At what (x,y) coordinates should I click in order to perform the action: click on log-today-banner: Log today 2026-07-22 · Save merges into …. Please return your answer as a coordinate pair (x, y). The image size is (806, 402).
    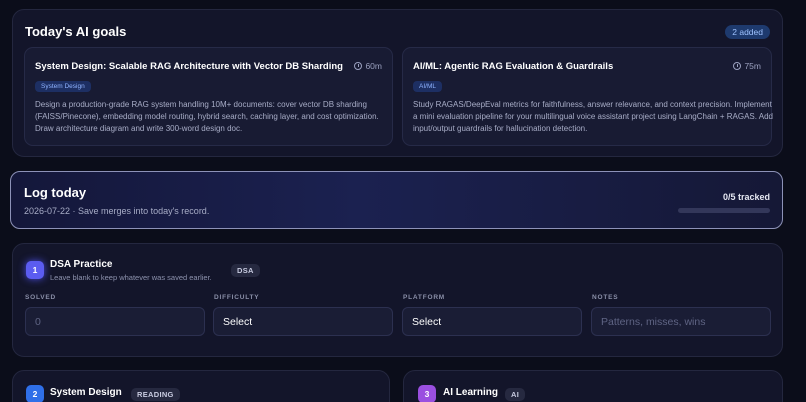
    Looking at the image, I should click on (396, 200).